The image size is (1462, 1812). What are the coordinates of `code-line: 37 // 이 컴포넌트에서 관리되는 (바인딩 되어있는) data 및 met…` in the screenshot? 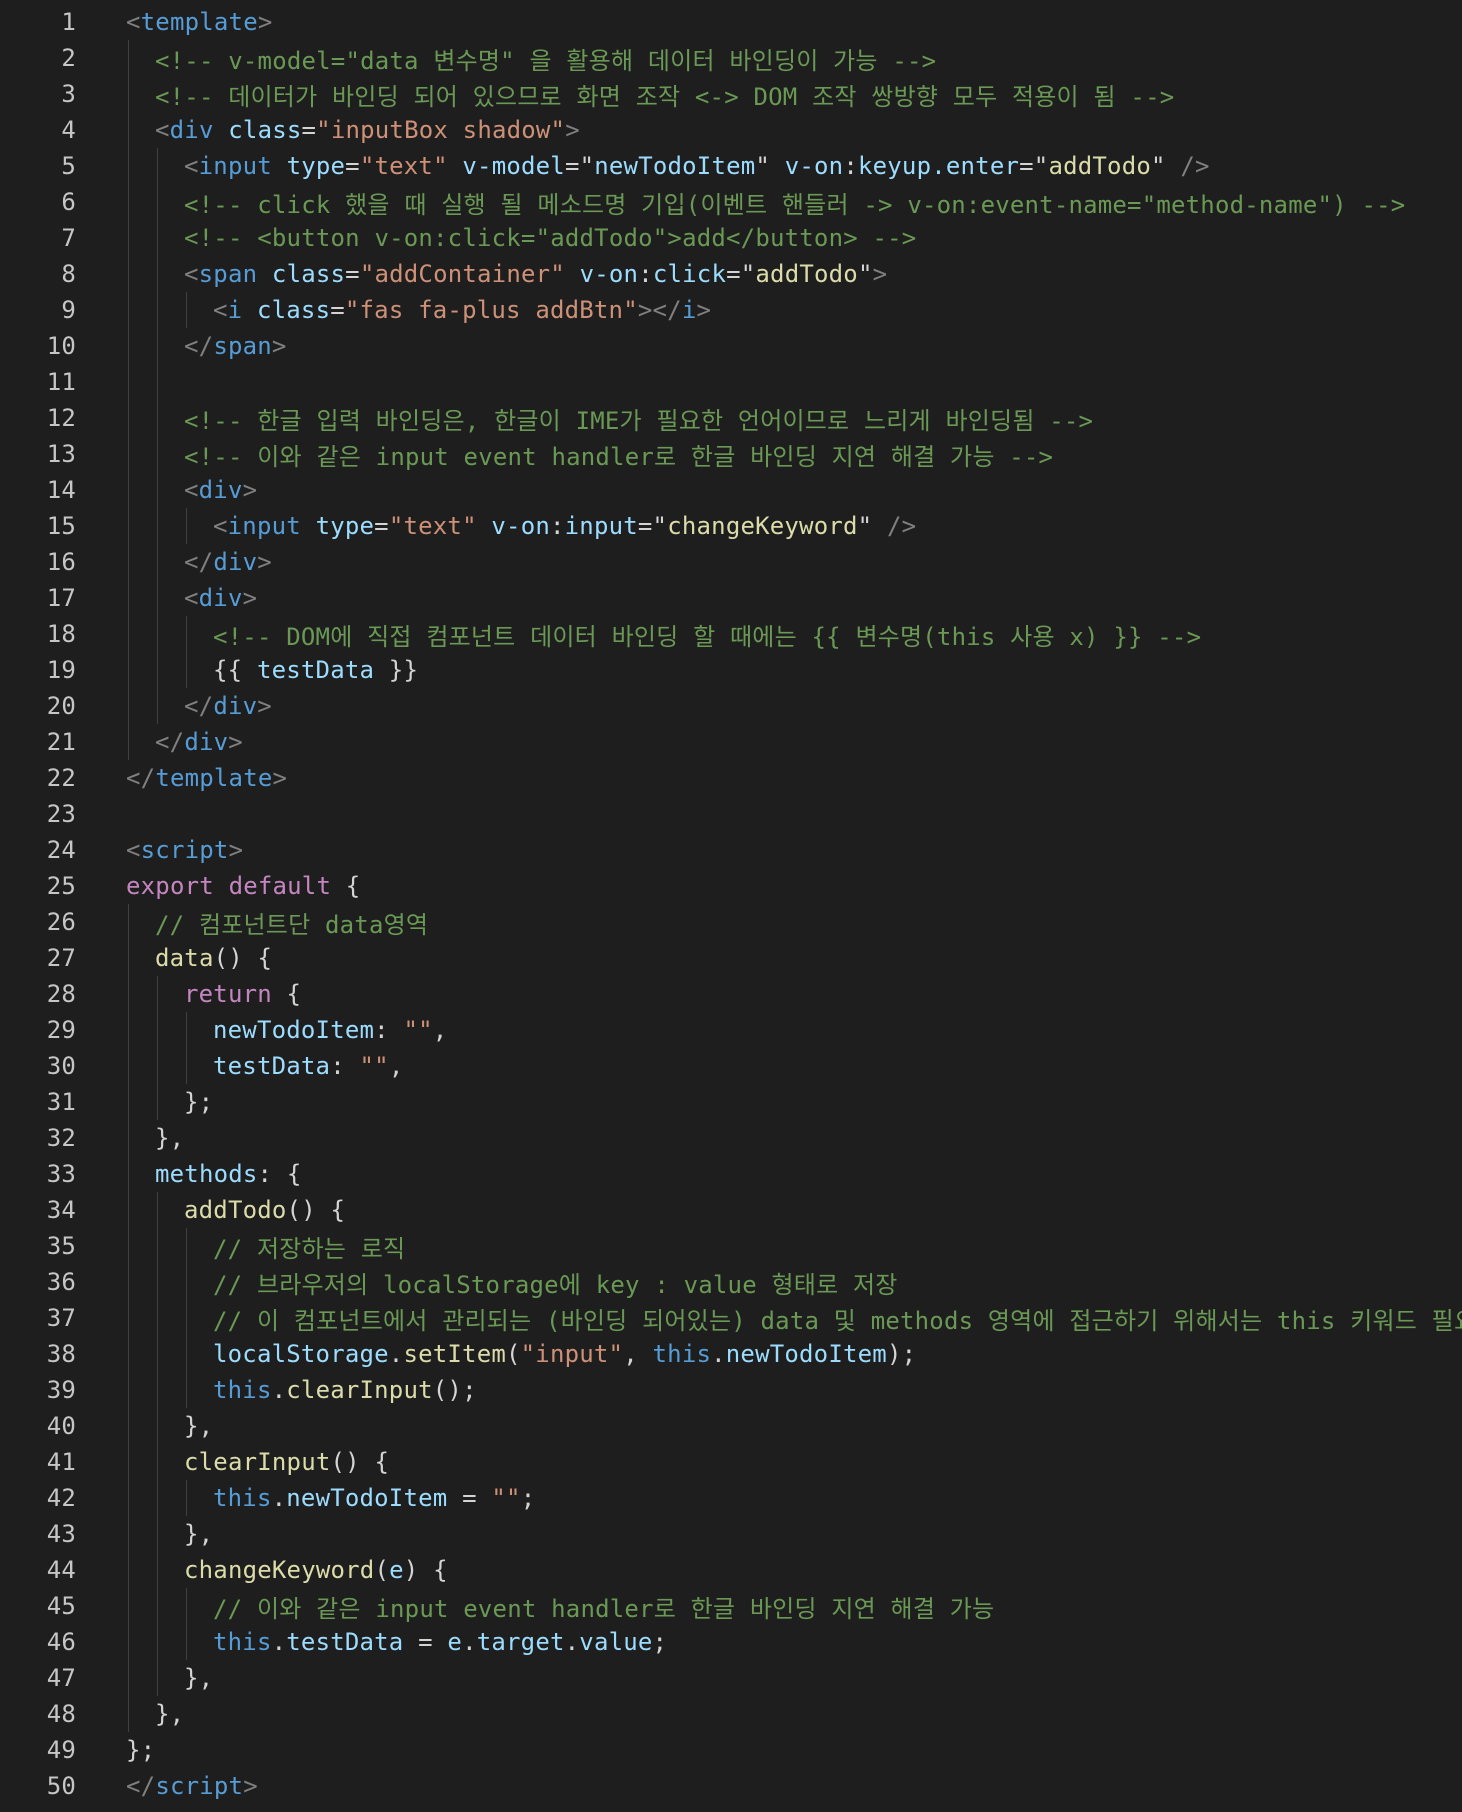 It's located at (731, 1318).